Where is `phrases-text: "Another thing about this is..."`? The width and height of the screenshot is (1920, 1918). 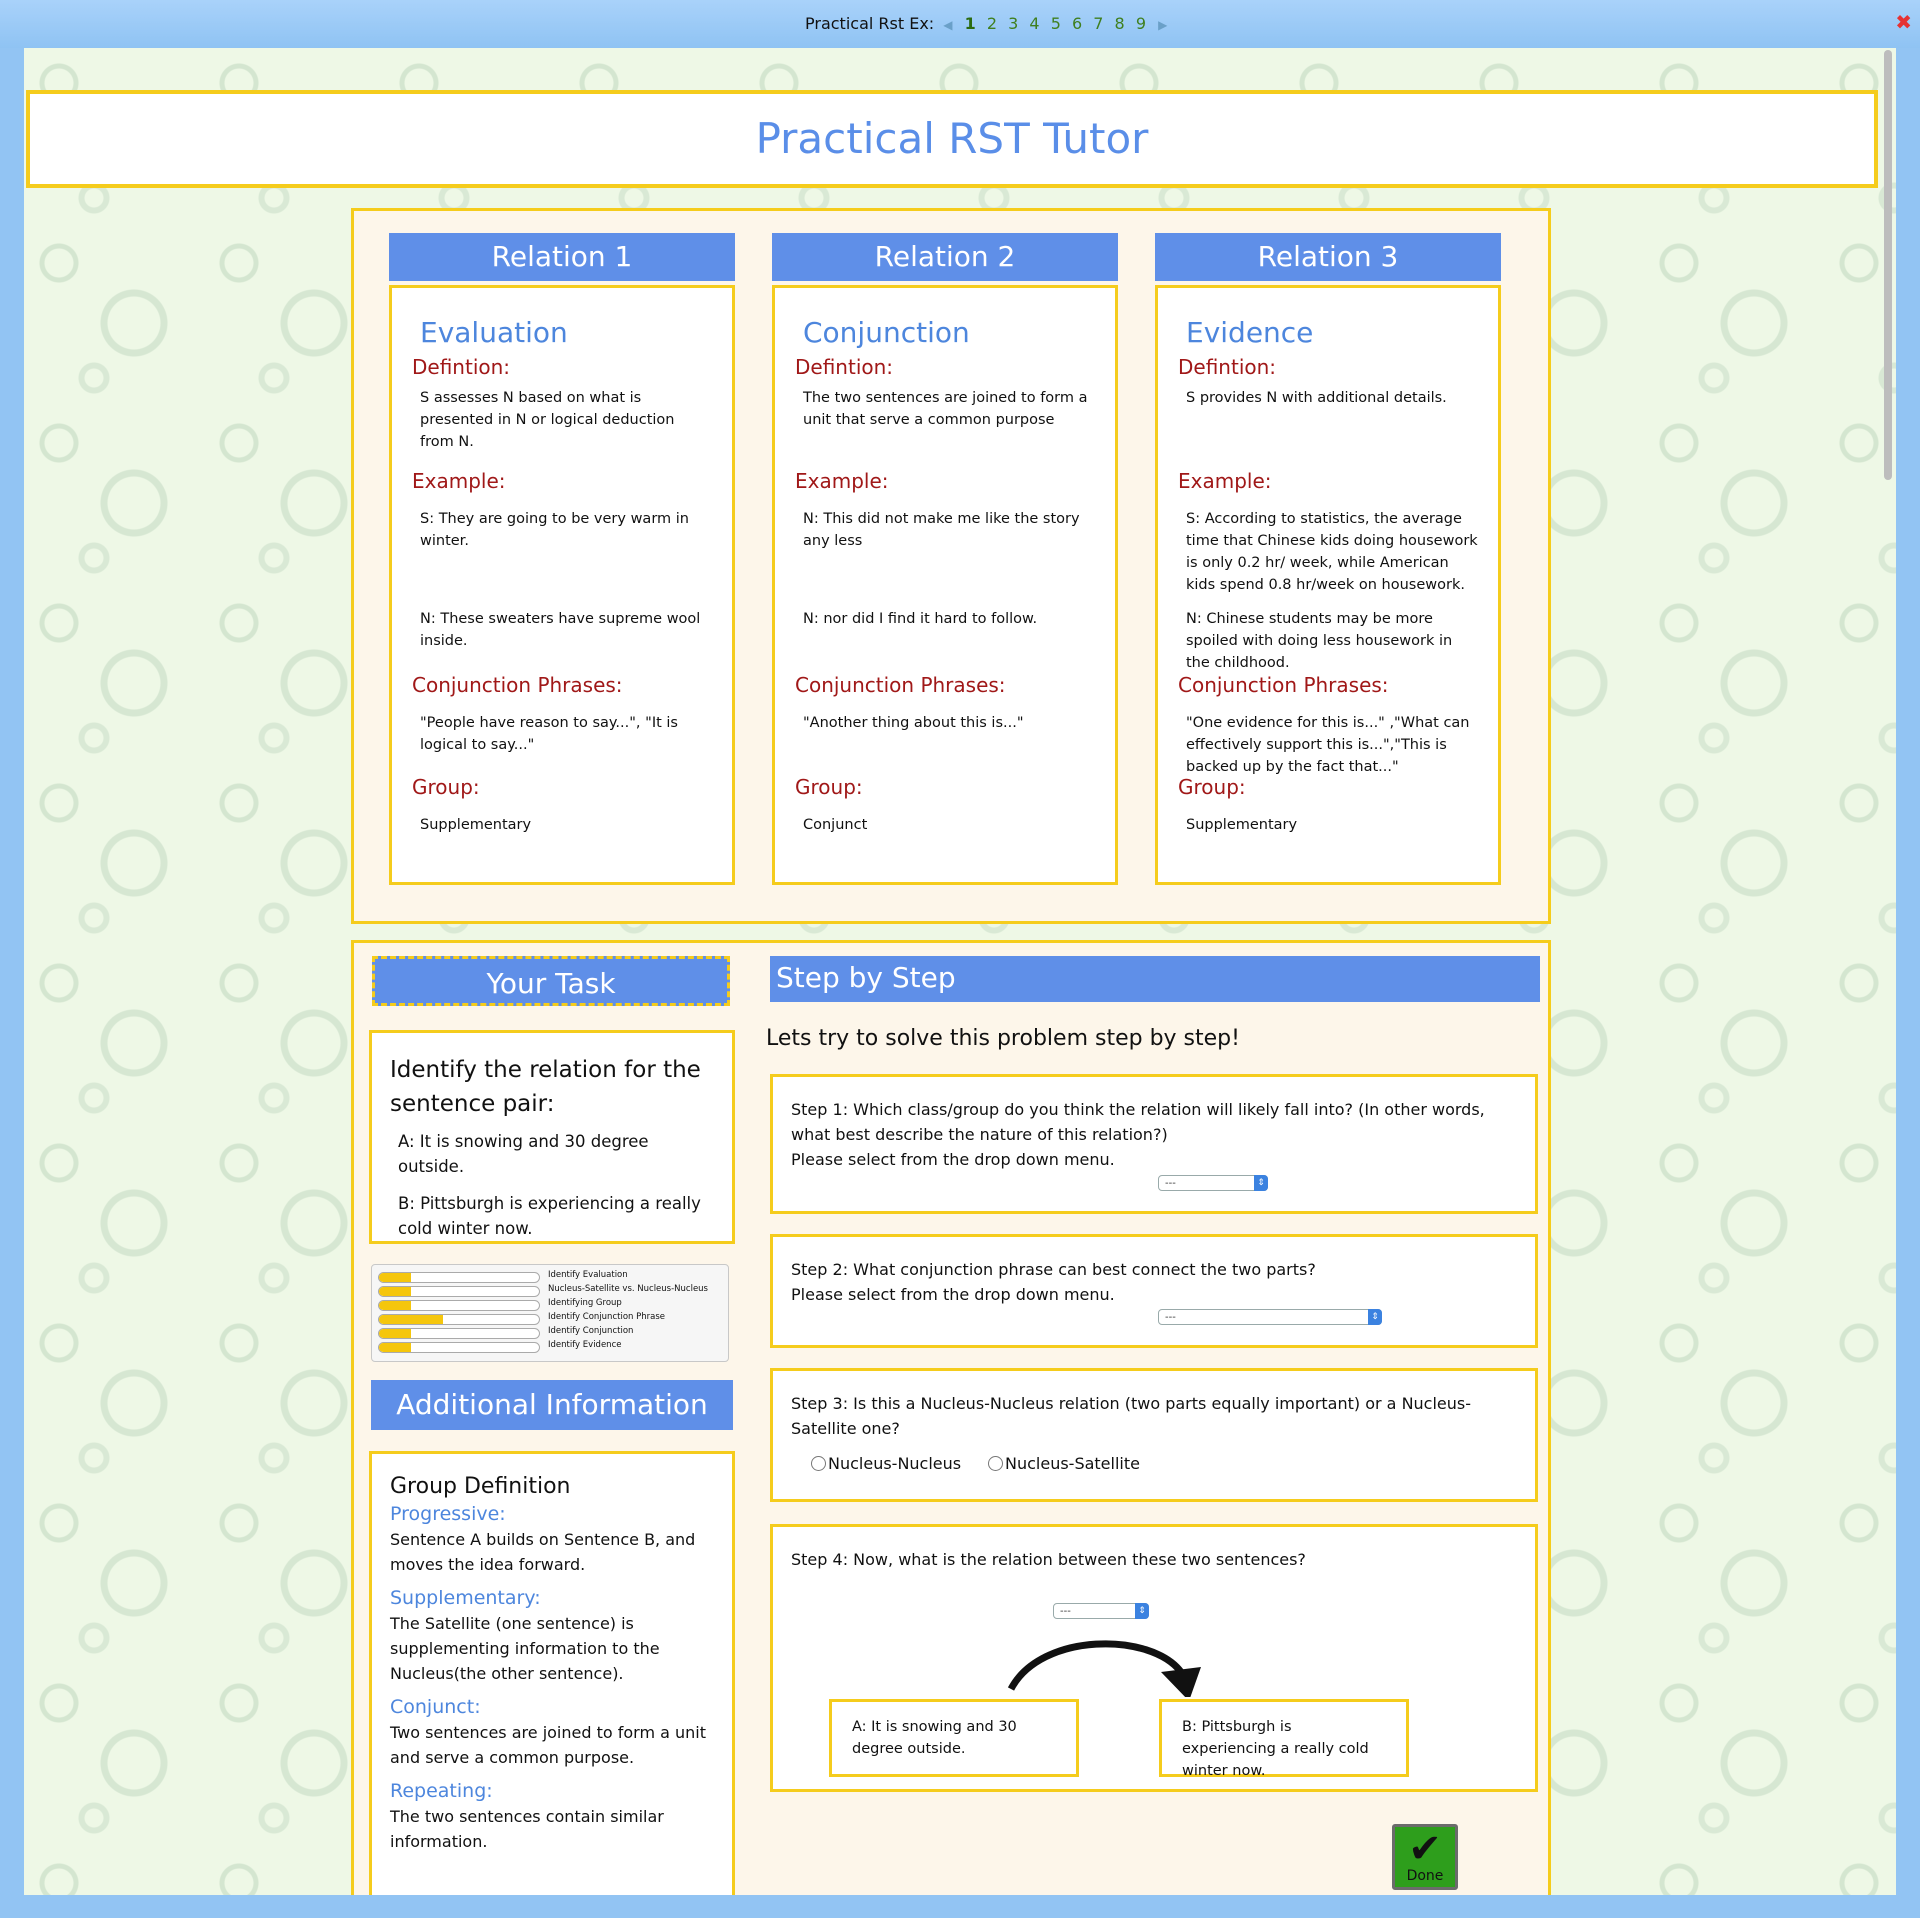 phrases-text: "Another thing about this is..." is located at coordinates (913, 723).